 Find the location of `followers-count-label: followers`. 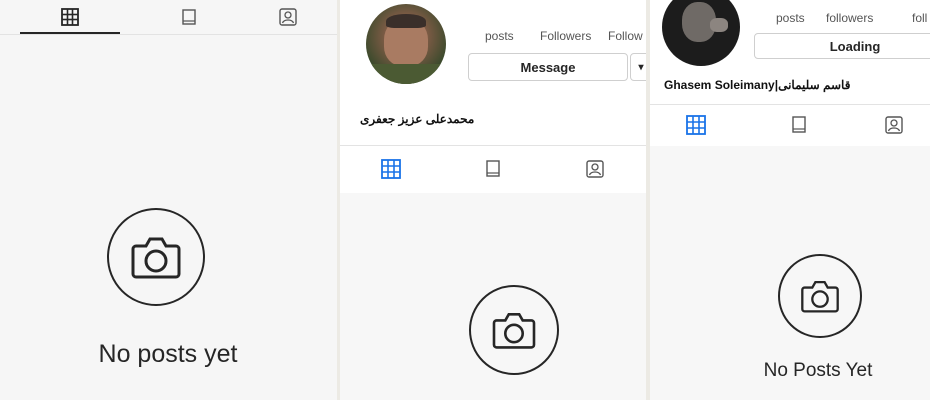

followers-count-label: followers is located at coordinates (849, 18).